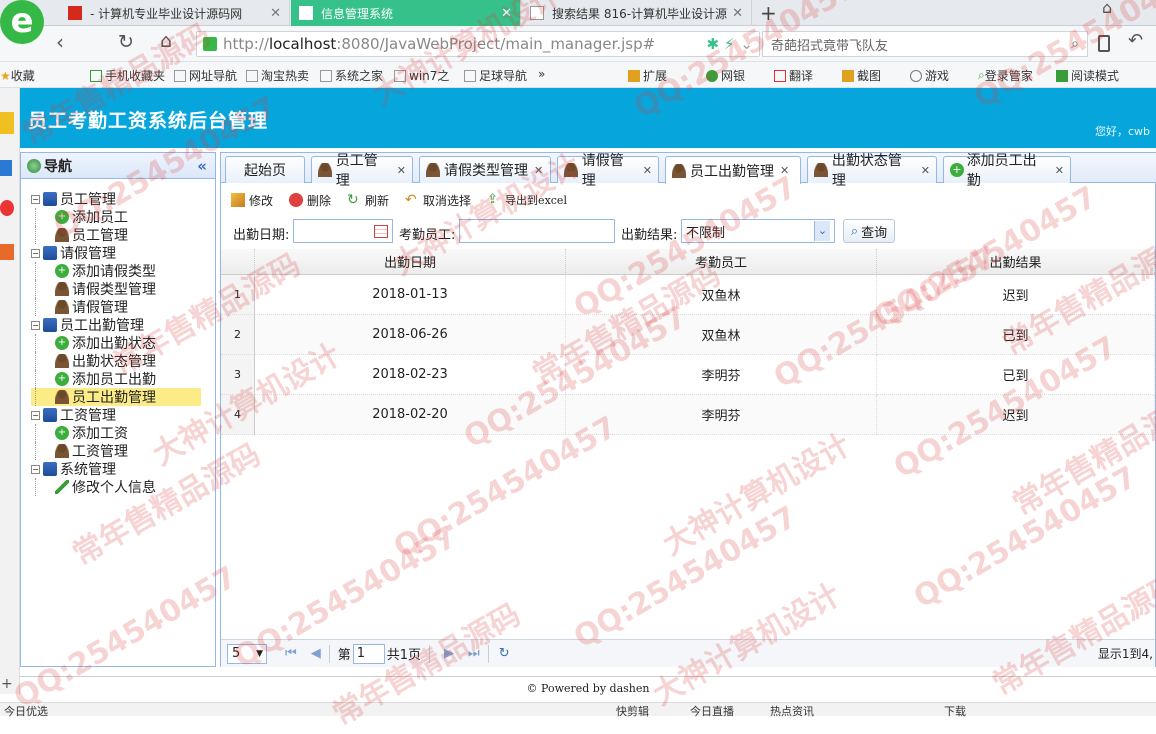  What do you see at coordinates (127, 75) in the screenshot?
I see `bookmark-item: 手机收藏夹` at bounding box center [127, 75].